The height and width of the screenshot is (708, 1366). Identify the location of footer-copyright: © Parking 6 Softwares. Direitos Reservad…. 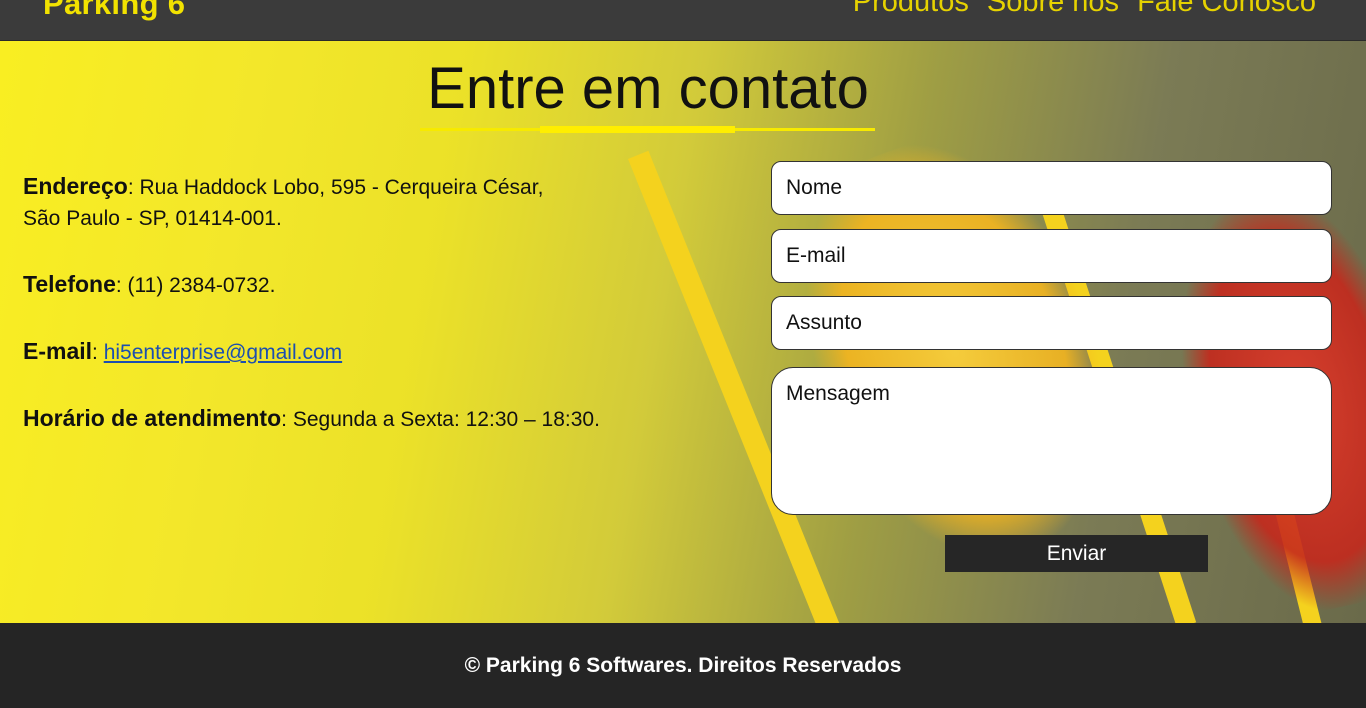
(683, 665).